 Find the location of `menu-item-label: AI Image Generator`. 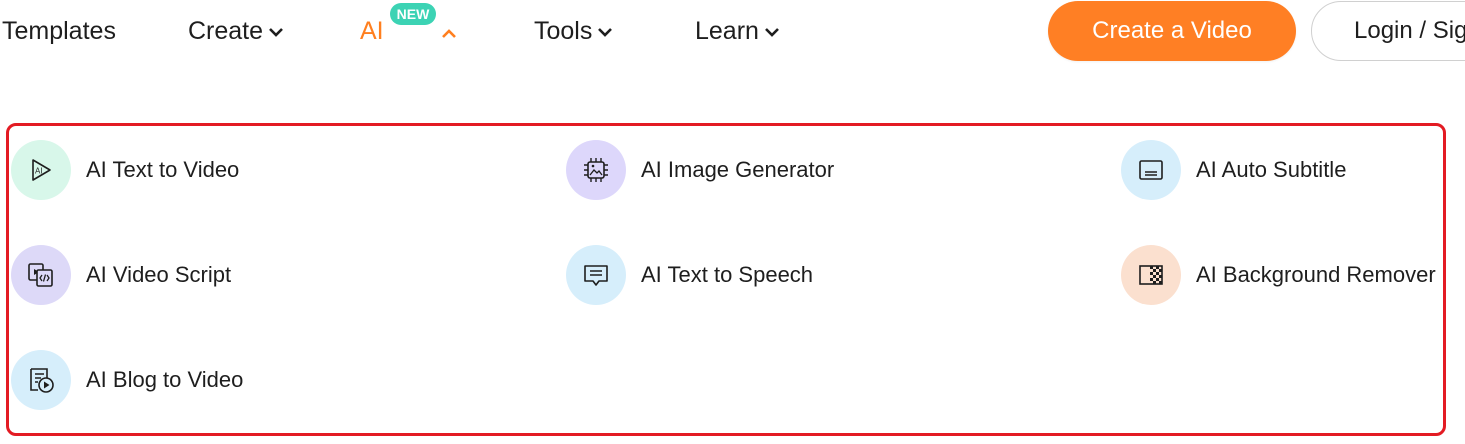

menu-item-label: AI Image Generator is located at coordinates (738, 169).